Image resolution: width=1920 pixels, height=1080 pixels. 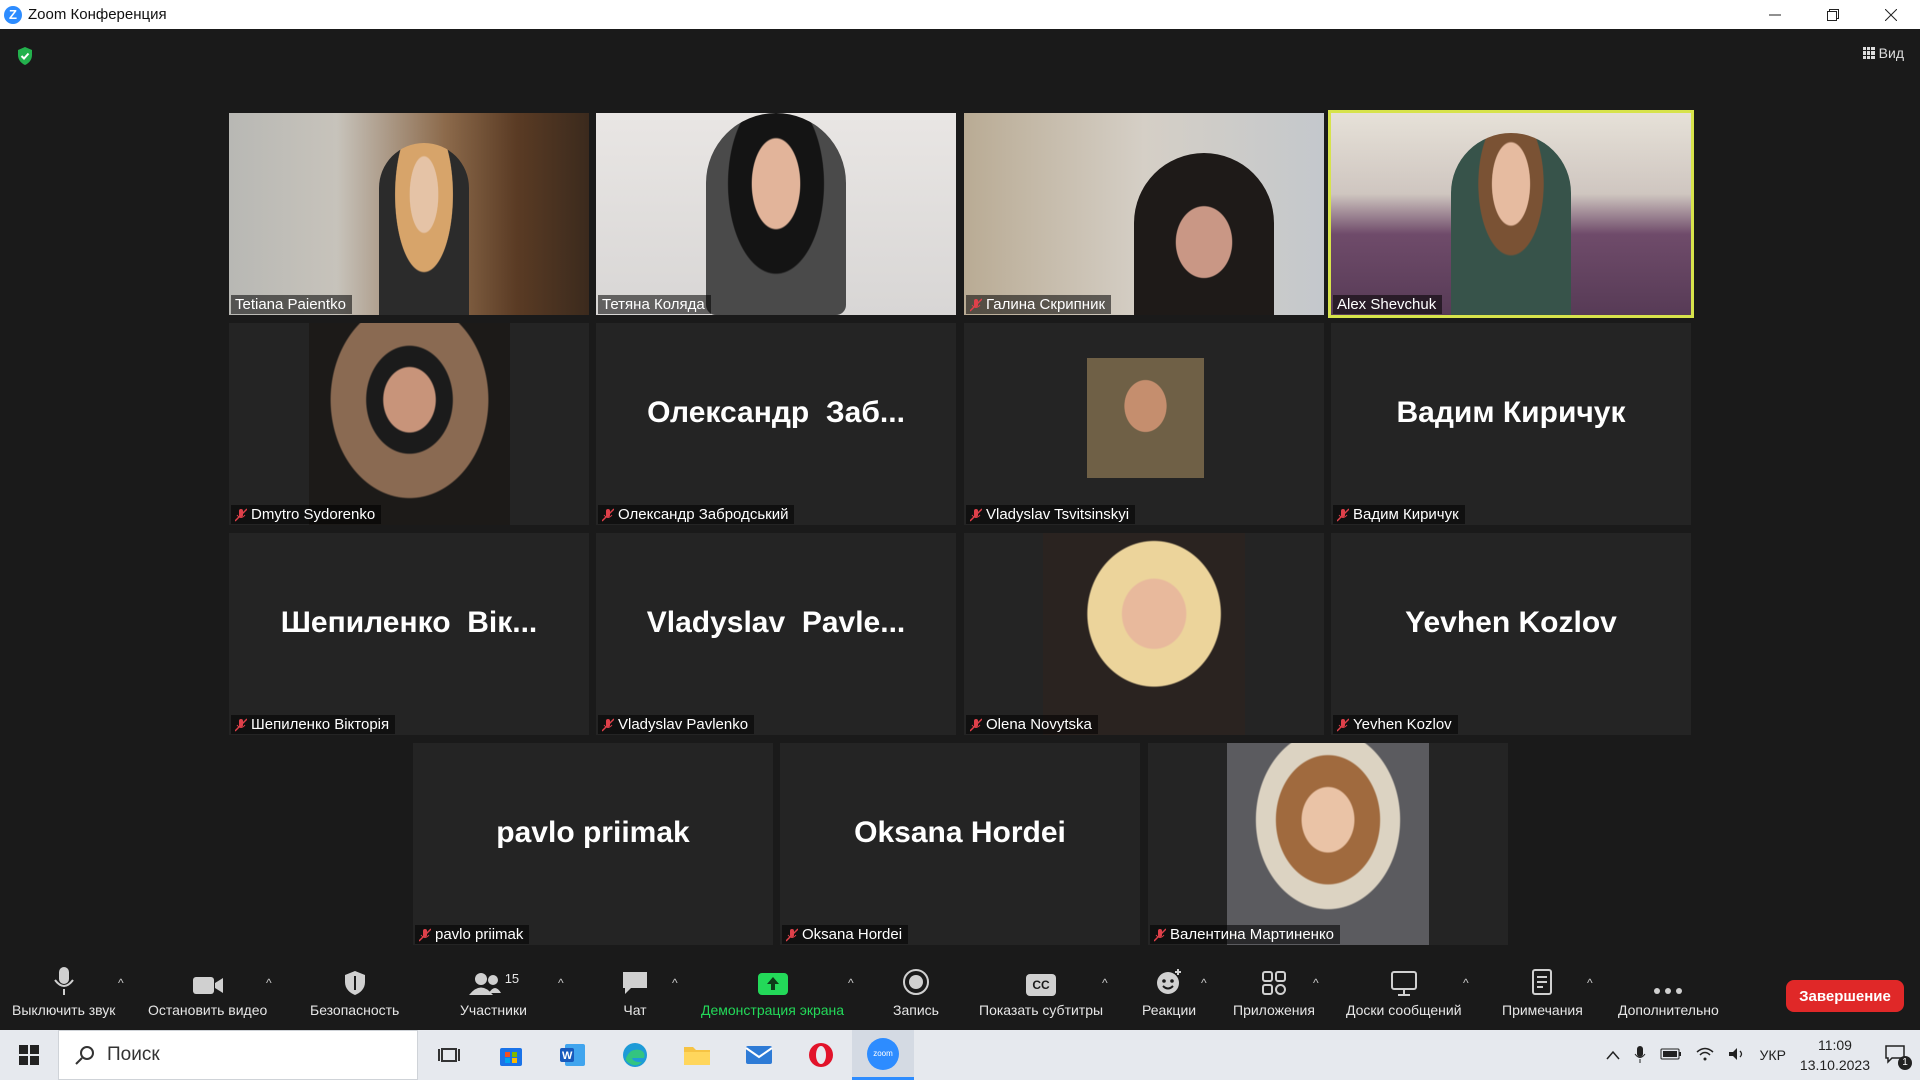 I want to click on participant-tile: Олександр Заб... Олександр Забродський, so click(x=776, y=424).